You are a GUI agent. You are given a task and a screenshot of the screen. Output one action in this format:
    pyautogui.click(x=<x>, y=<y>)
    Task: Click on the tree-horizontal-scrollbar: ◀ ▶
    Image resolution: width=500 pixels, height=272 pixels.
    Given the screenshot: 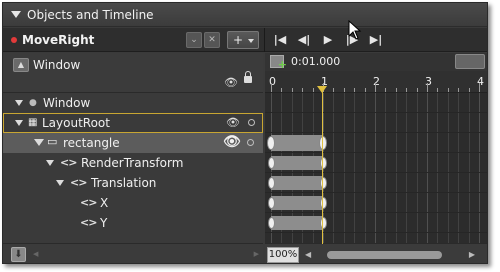 What is the action you would take?
    pyautogui.click(x=146, y=254)
    